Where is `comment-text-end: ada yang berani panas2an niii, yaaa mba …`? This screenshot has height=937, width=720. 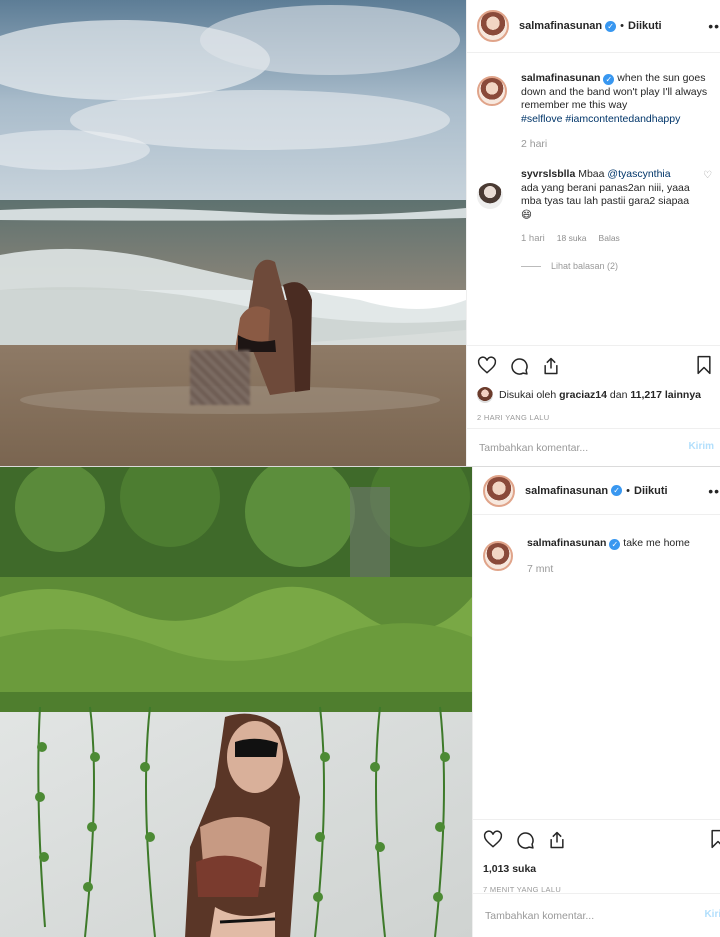 comment-text-end: ada yang berani panas2an niii, yaaa mba … is located at coordinates (605, 201).